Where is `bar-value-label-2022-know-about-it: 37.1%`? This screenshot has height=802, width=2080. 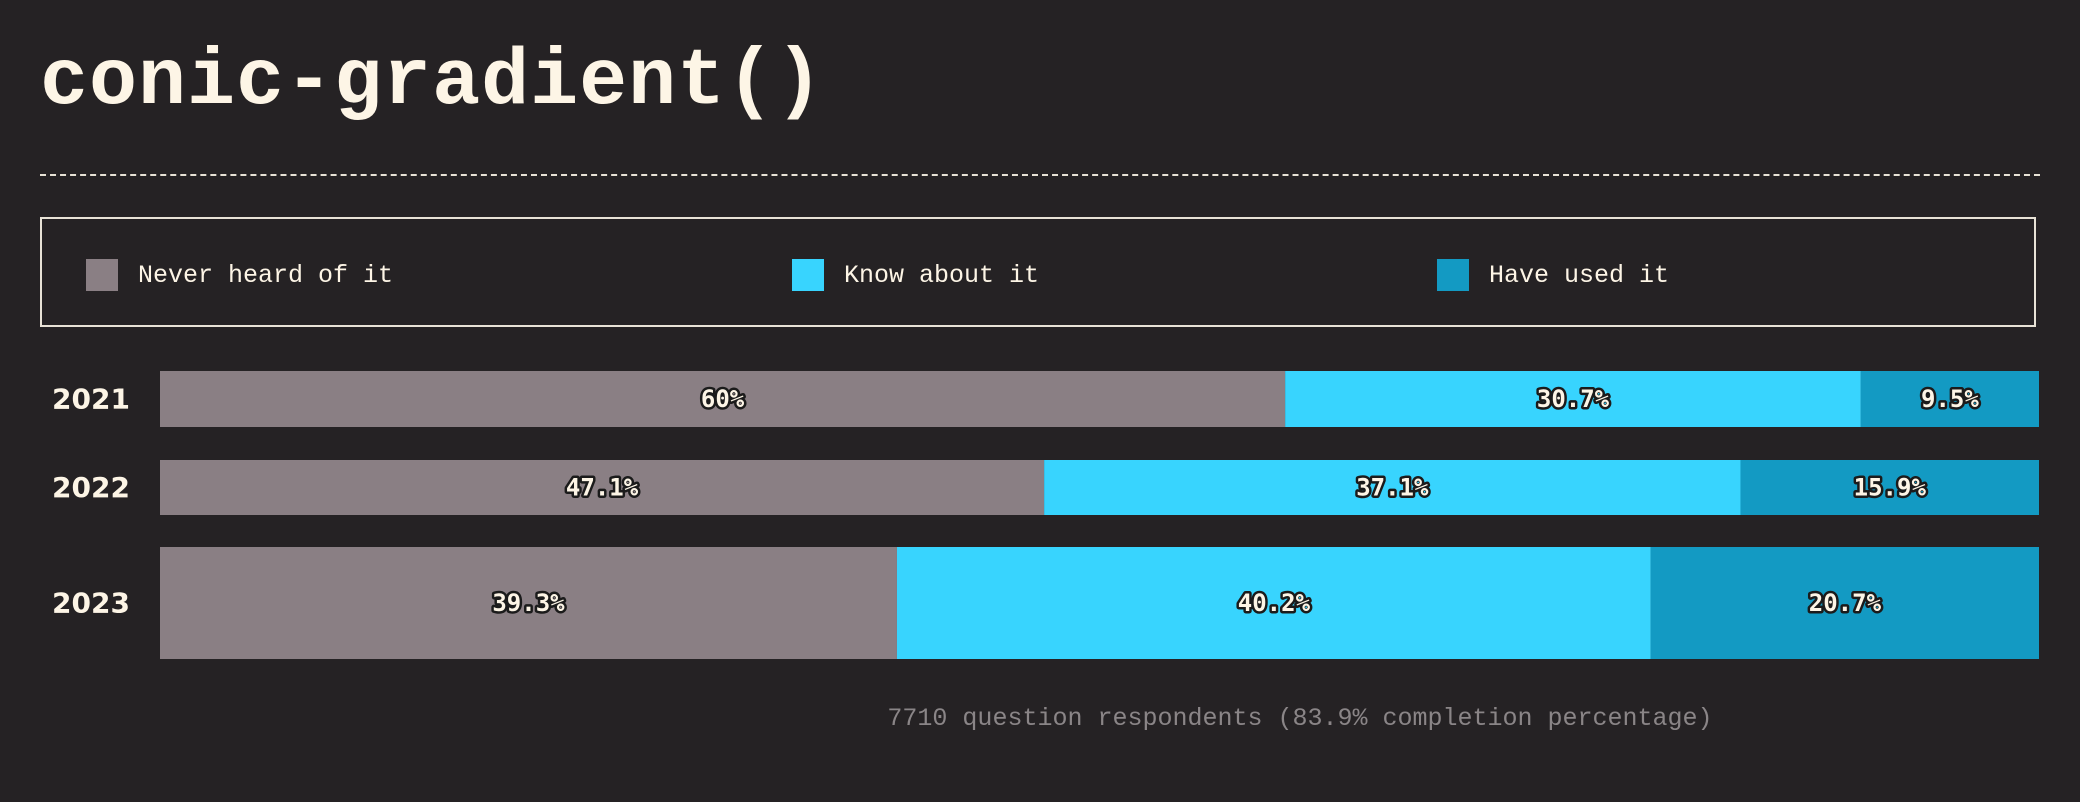 bar-value-label-2022-know-about-it: 37.1% is located at coordinates (1392, 488).